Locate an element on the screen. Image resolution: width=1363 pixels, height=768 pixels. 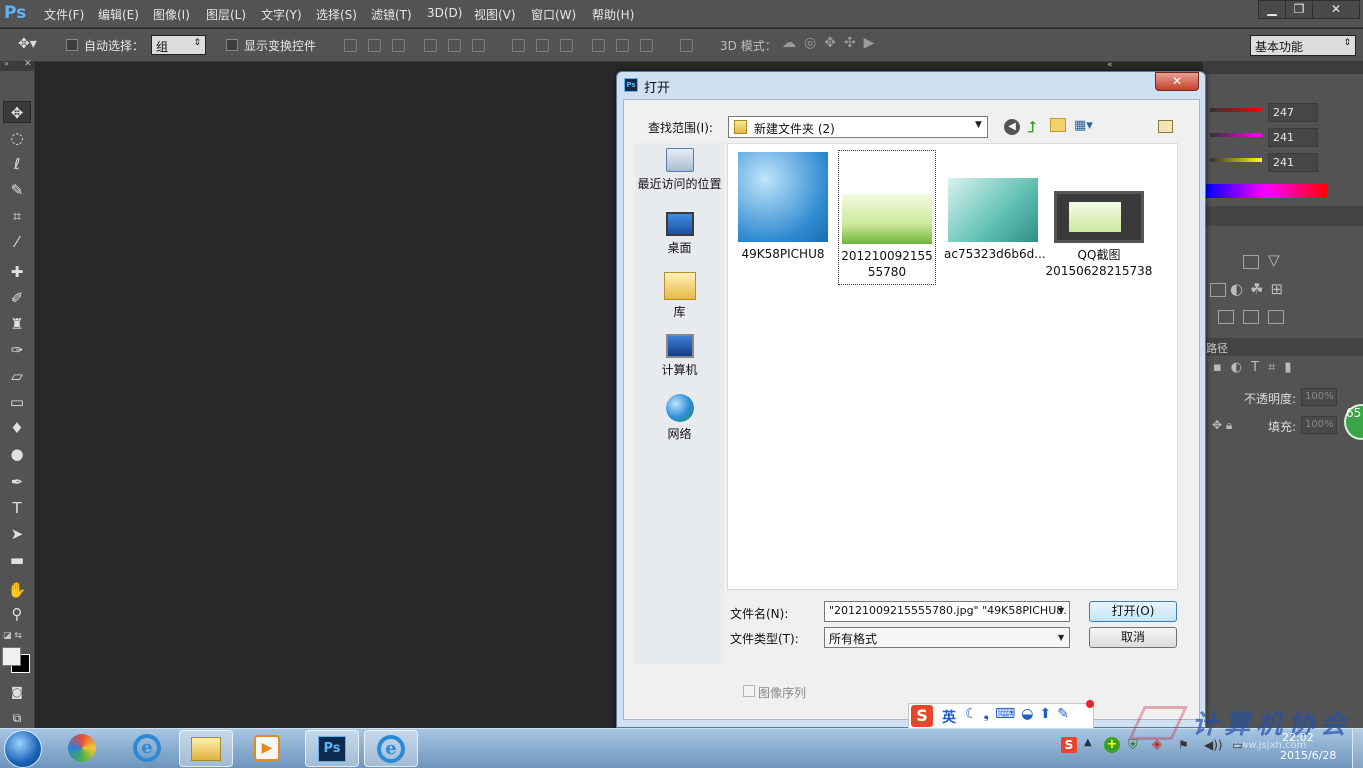
tray-expand-icon: ▲ is located at coordinates (1088, 742).